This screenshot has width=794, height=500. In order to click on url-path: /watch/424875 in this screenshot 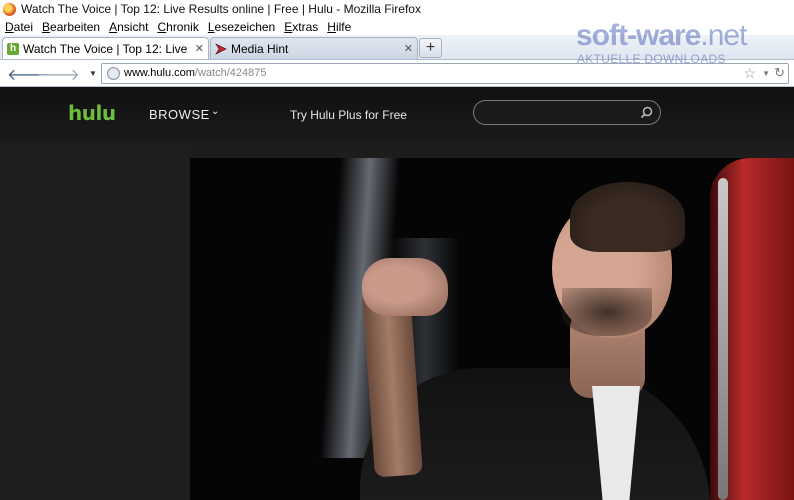, I will do `click(230, 73)`.